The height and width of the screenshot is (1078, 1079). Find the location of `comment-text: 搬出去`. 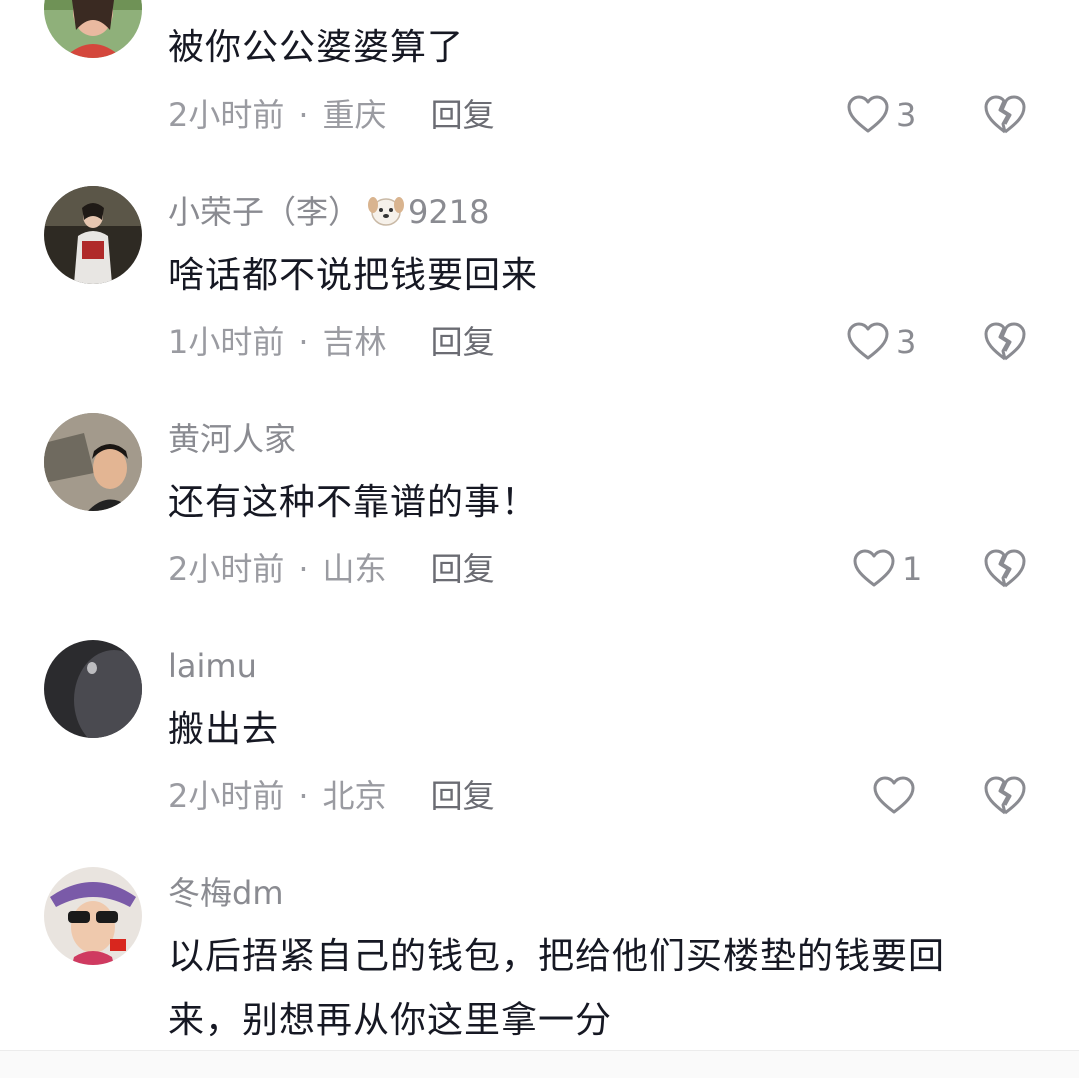

comment-text: 搬出去 is located at coordinates (224, 729).